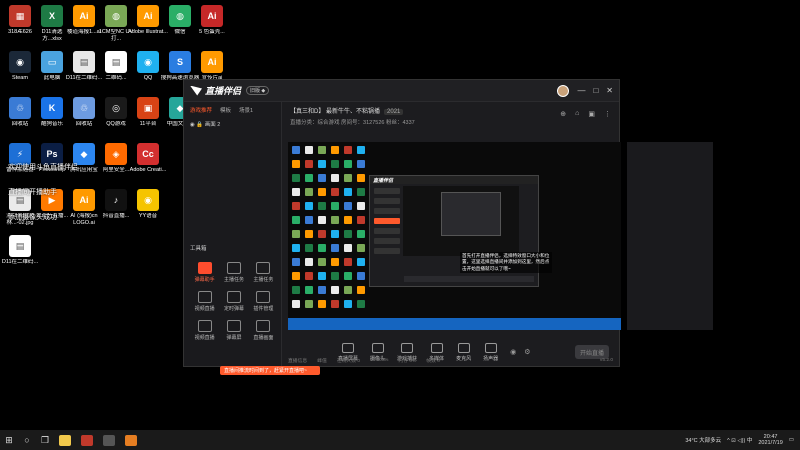  What do you see at coordinates (263, 301) in the screenshot?
I see `tool-button: 插件管理` at bounding box center [263, 301].